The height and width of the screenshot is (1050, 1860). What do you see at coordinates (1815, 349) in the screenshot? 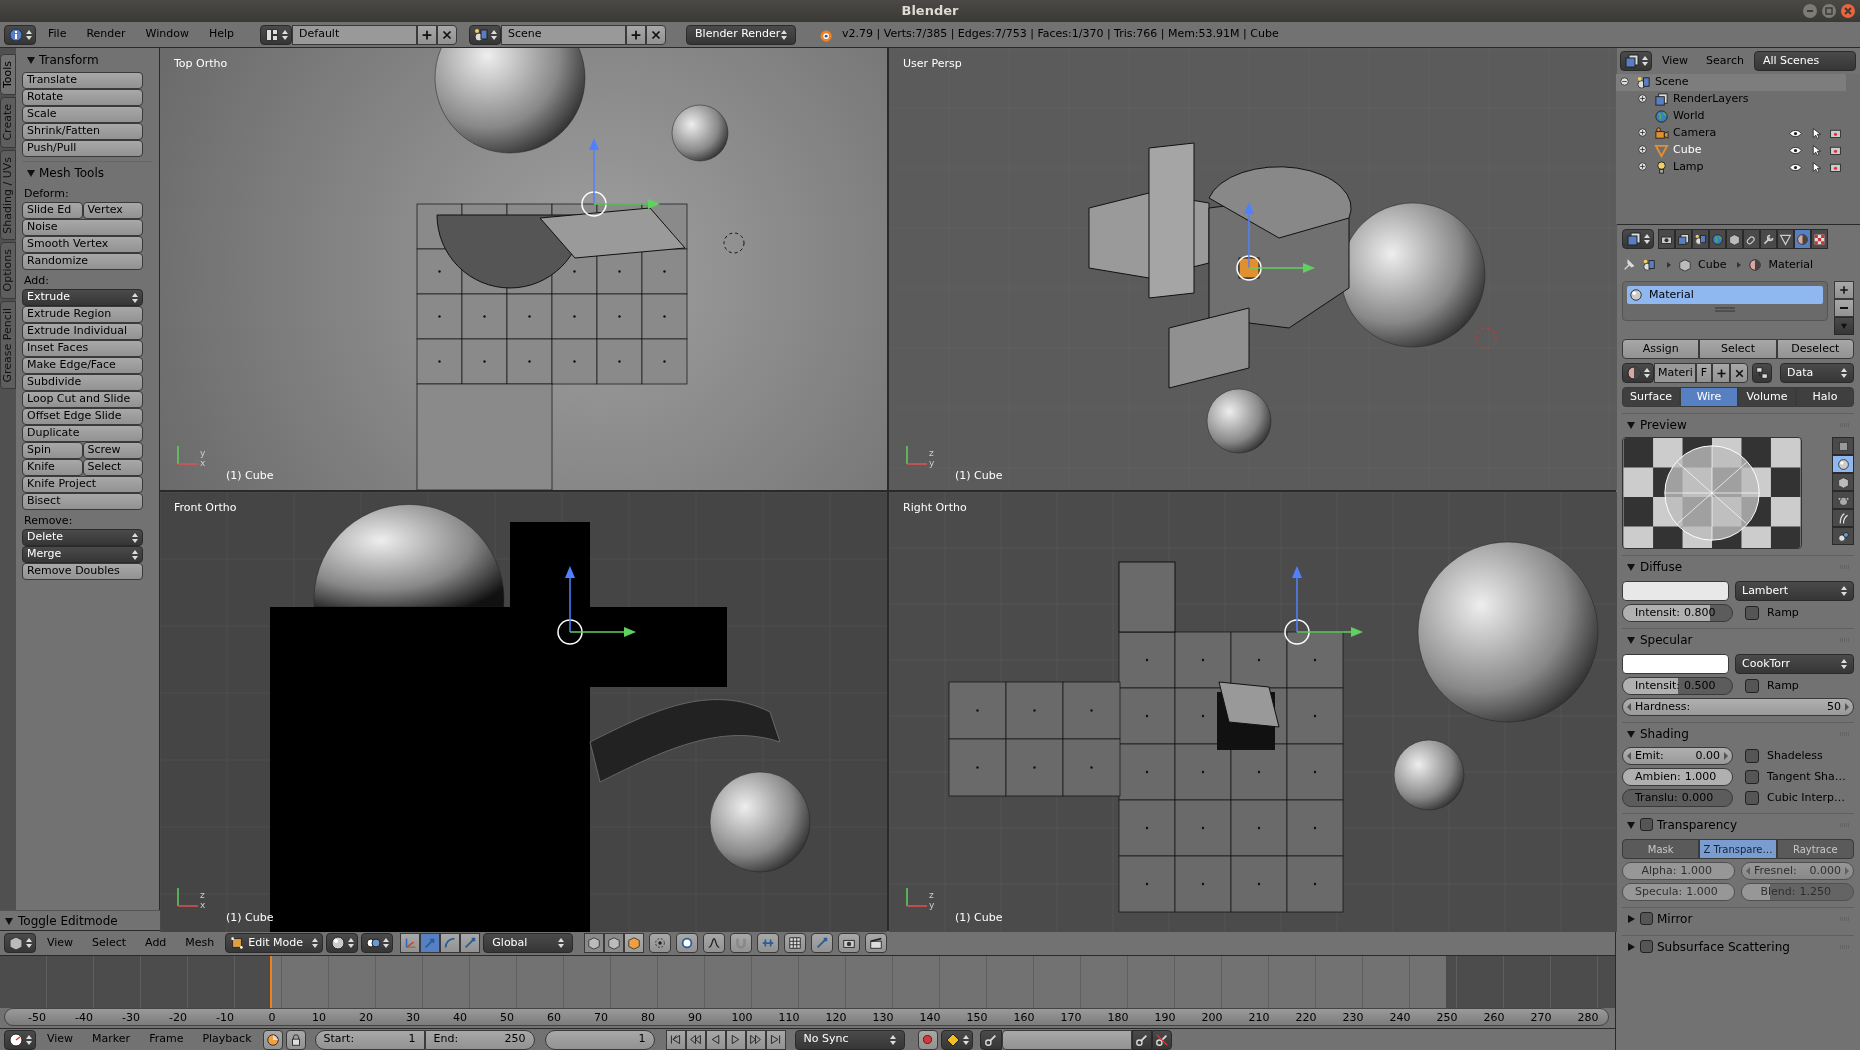
I see `slot-action-button: Deselect` at bounding box center [1815, 349].